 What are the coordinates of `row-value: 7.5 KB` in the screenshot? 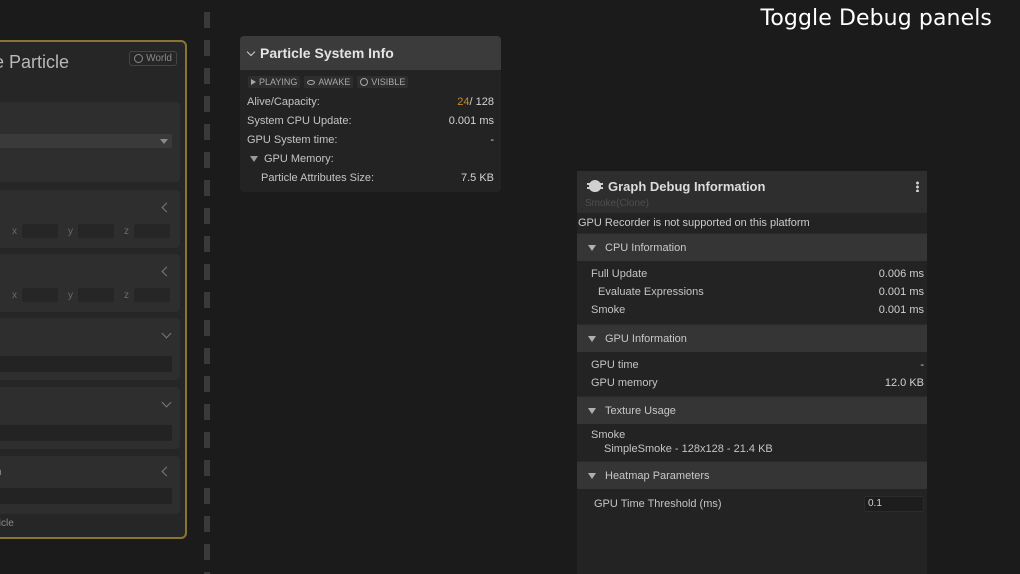 It's located at (477, 177).